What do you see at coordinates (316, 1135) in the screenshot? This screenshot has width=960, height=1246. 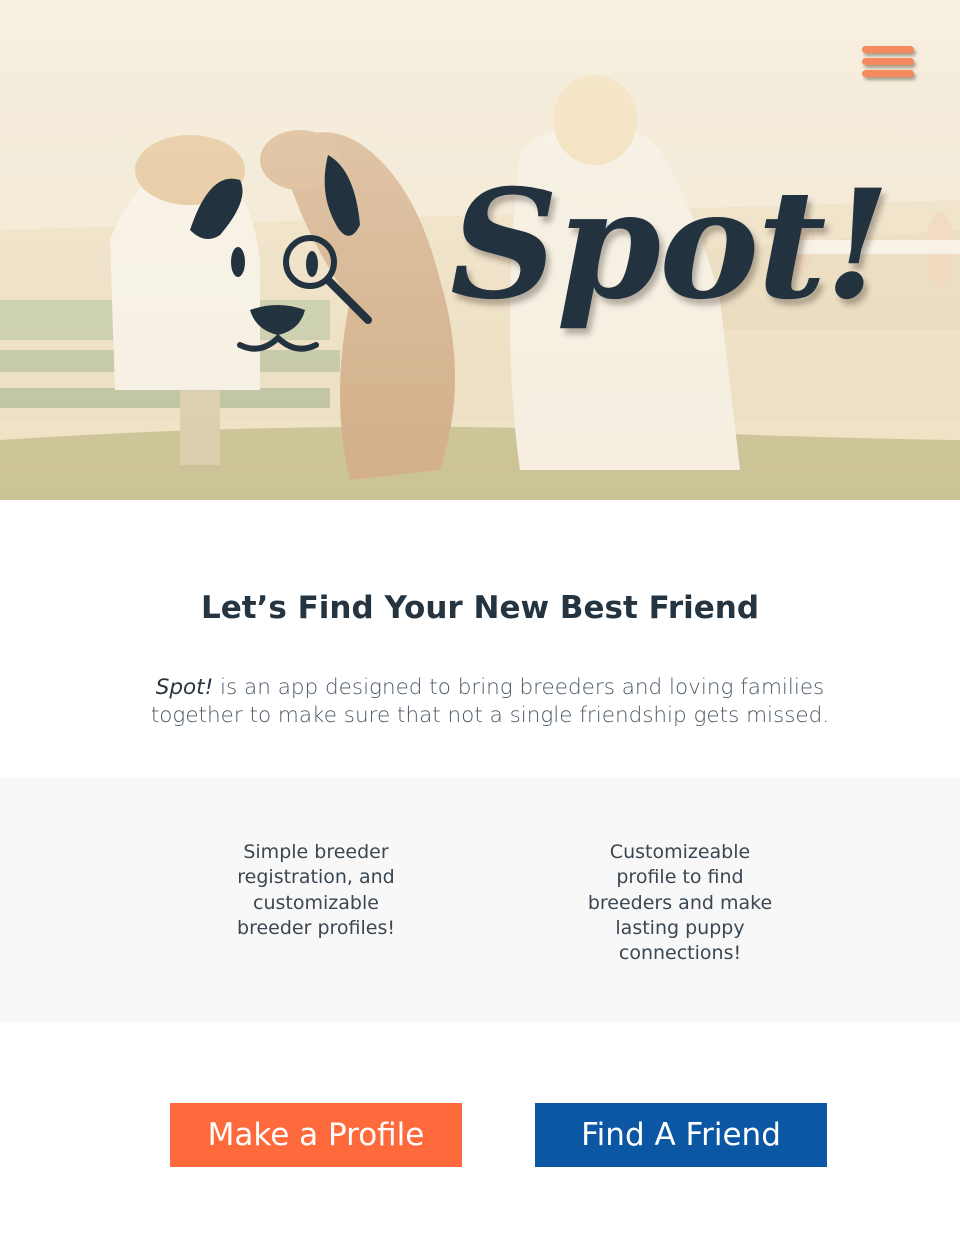 I see `make-profile-button: Make a Profile` at bounding box center [316, 1135].